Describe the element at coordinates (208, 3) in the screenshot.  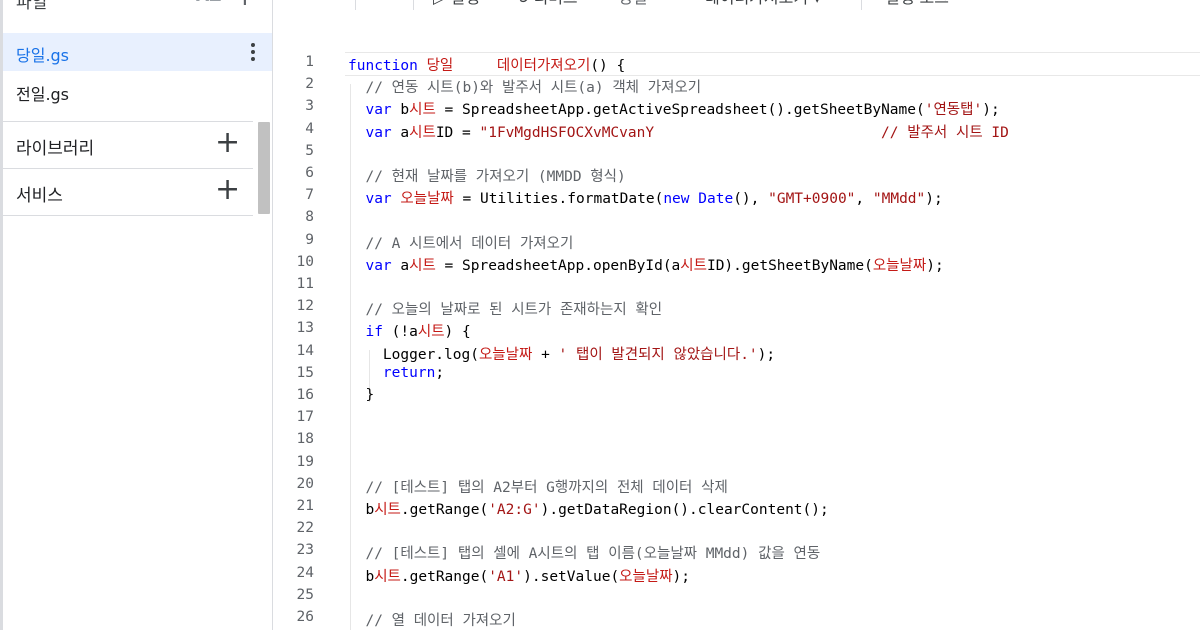
I see `sort-az-icon: AZ` at that location.